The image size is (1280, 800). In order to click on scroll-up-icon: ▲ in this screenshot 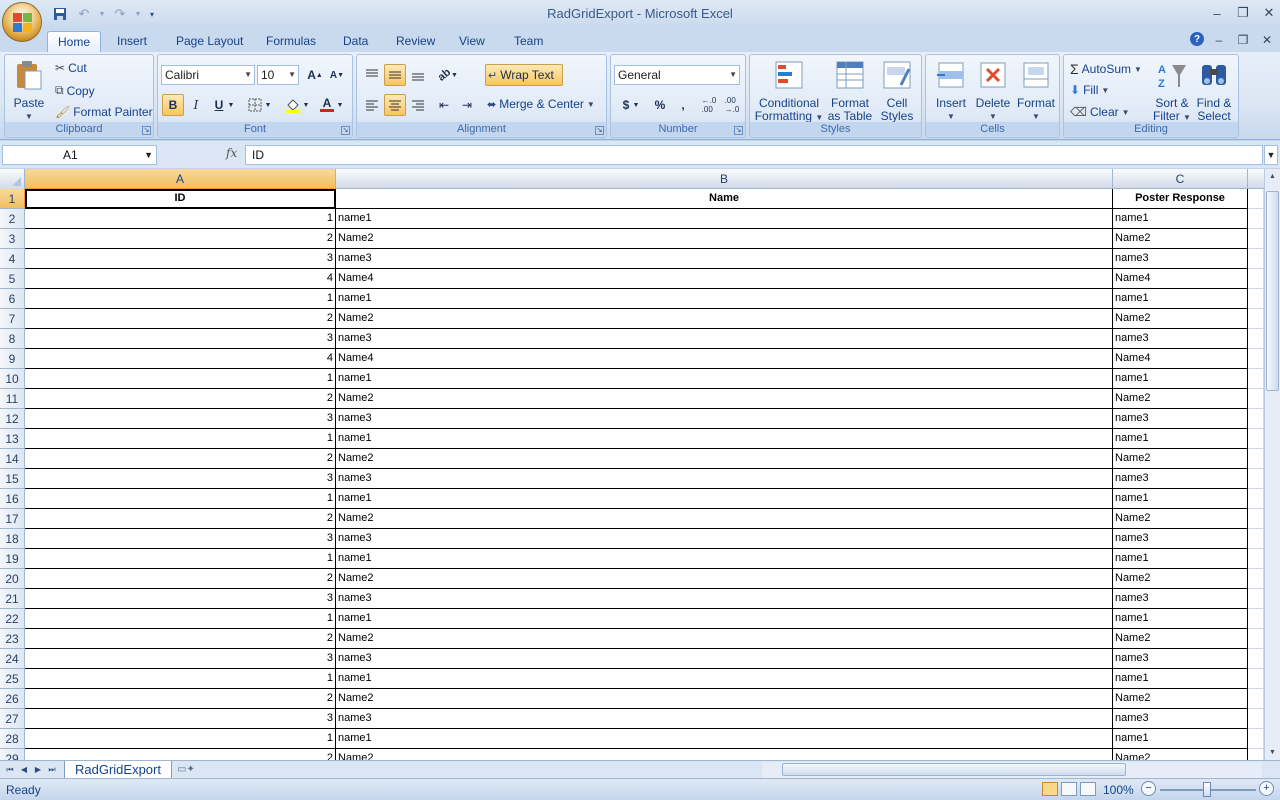, I will do `click(1272, 176)`.